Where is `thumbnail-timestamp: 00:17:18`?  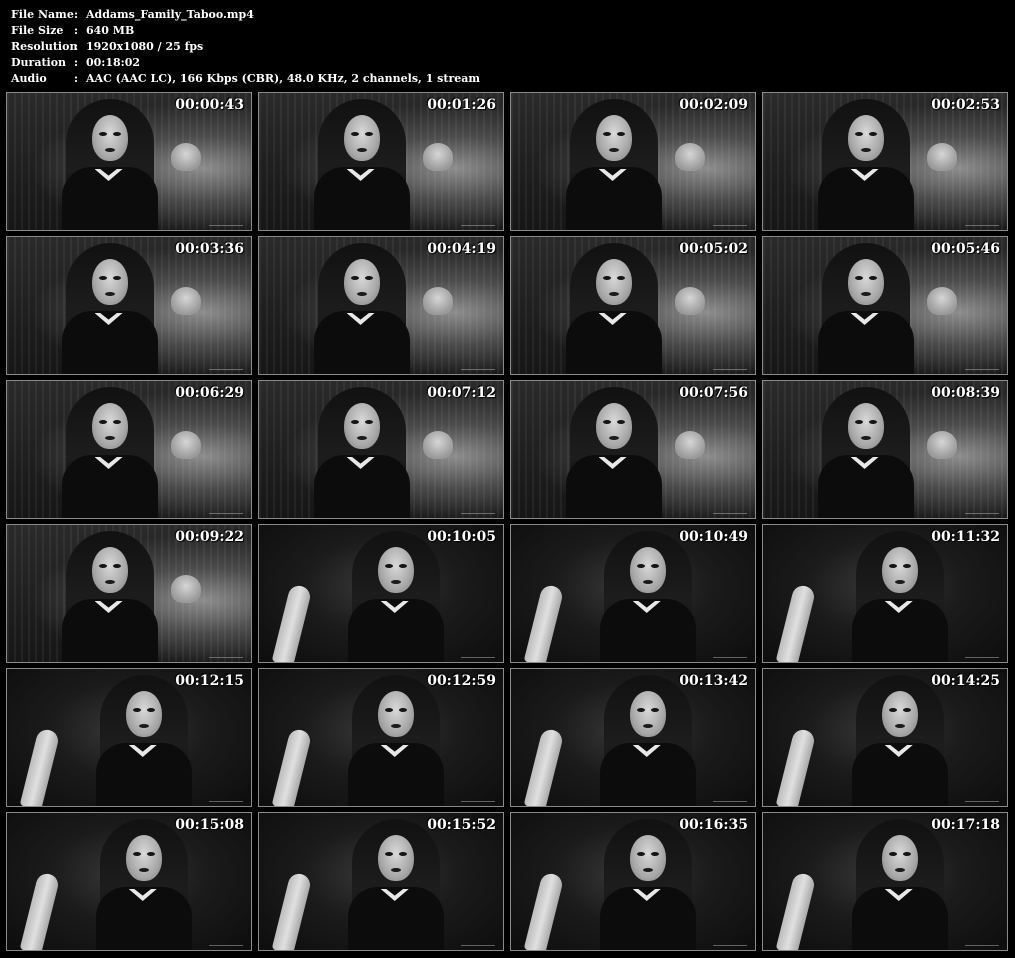 thumbnail-timestamp: 00:17:18 is located at coordinates (965, 825).